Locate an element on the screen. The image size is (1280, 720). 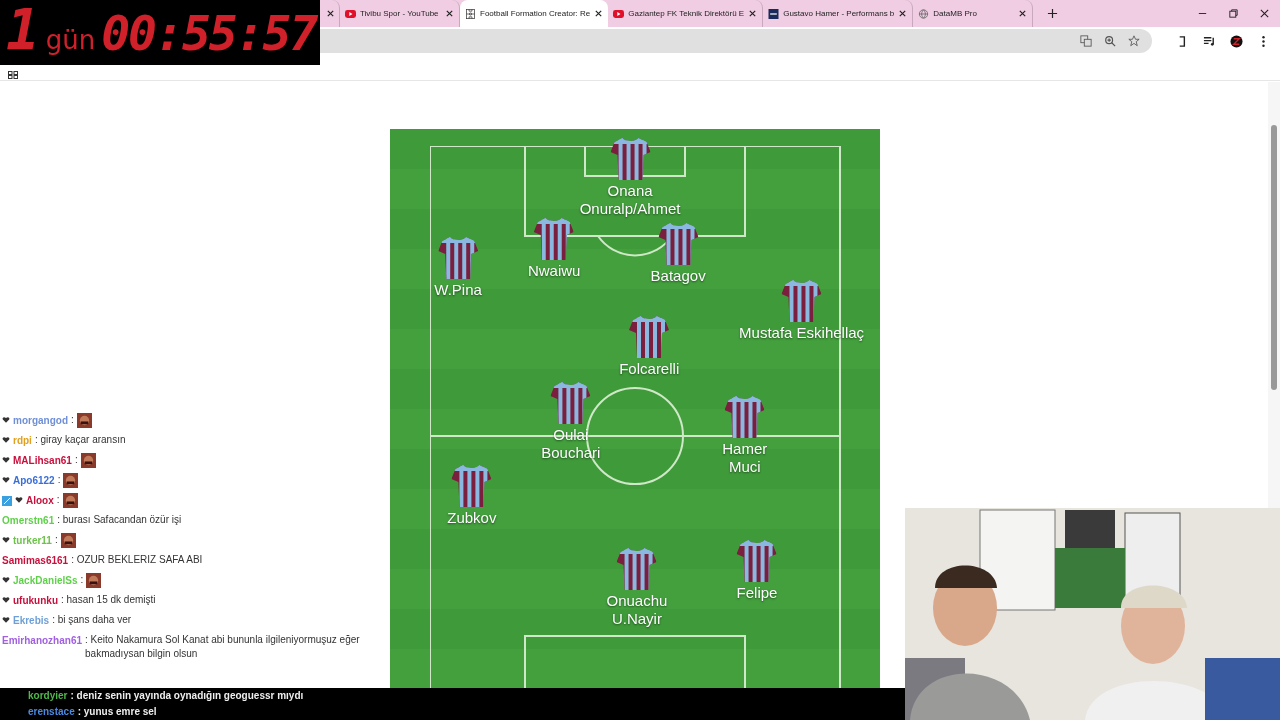
chat-text: : giray kaçar aransın is located at coordinates (80, 440).